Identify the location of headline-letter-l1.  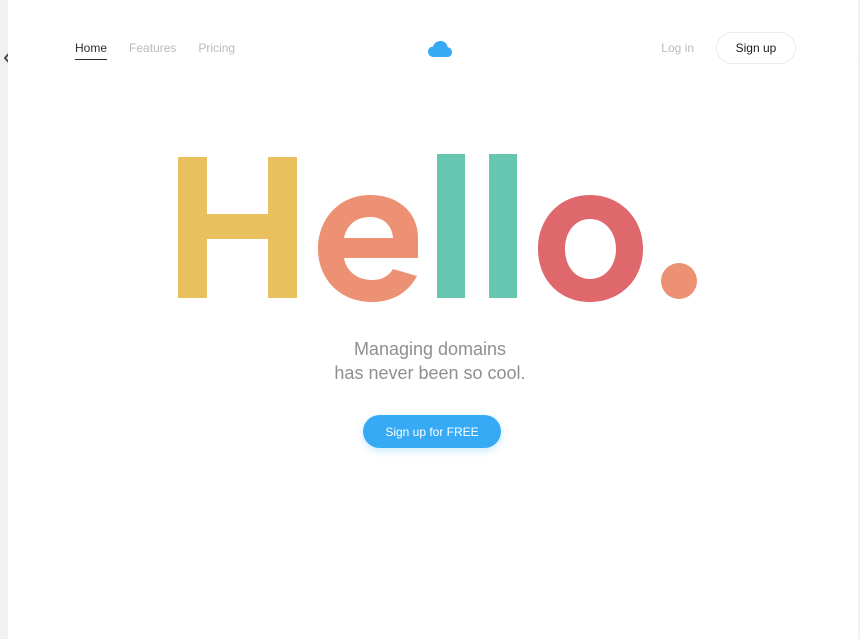
(451, 226).